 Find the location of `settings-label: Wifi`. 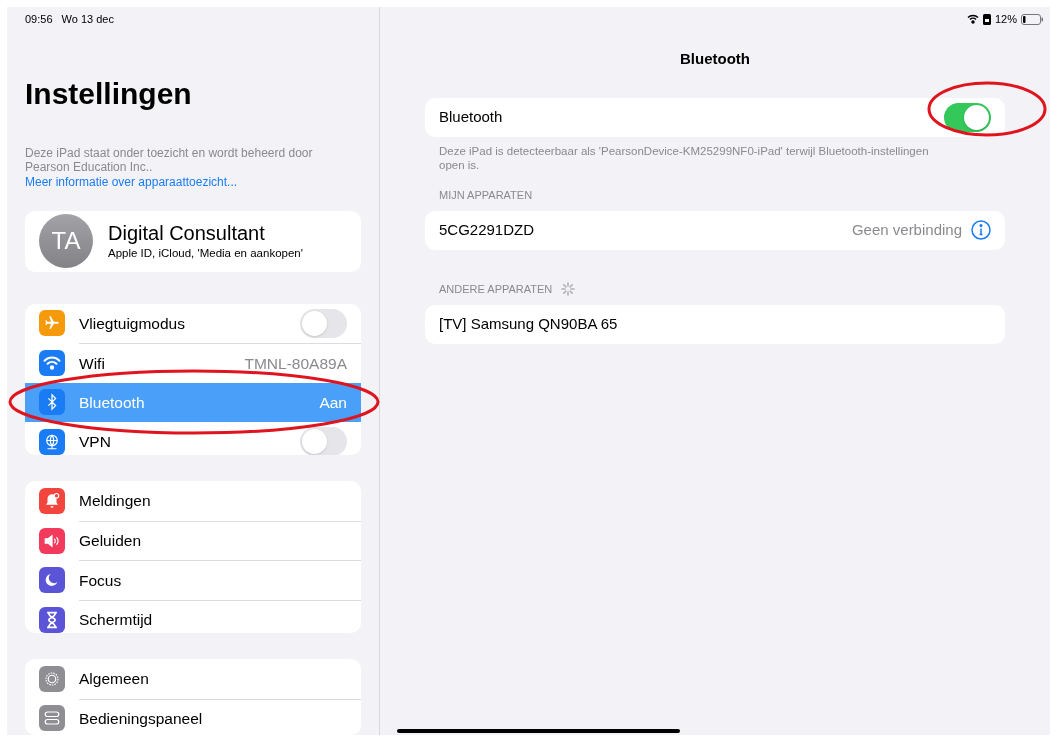

settings-label: Wifi is located at coordinates (92, 363).